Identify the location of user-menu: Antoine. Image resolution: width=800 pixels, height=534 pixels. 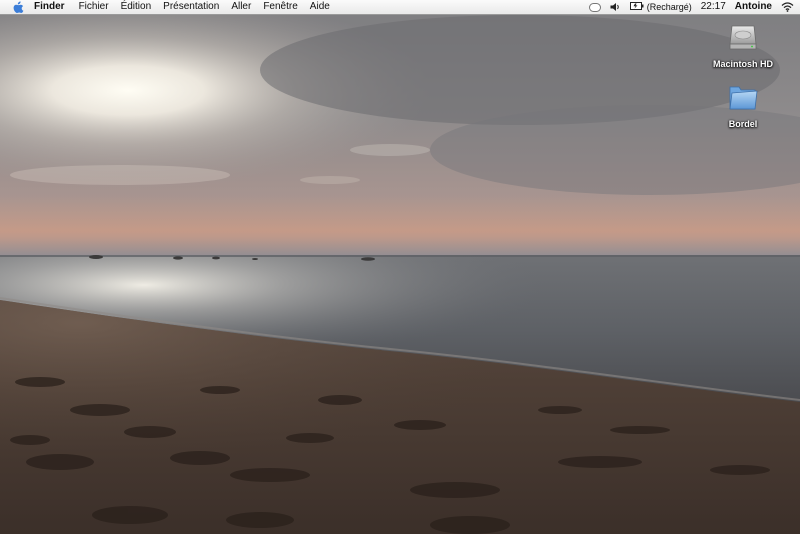
(753, 7).